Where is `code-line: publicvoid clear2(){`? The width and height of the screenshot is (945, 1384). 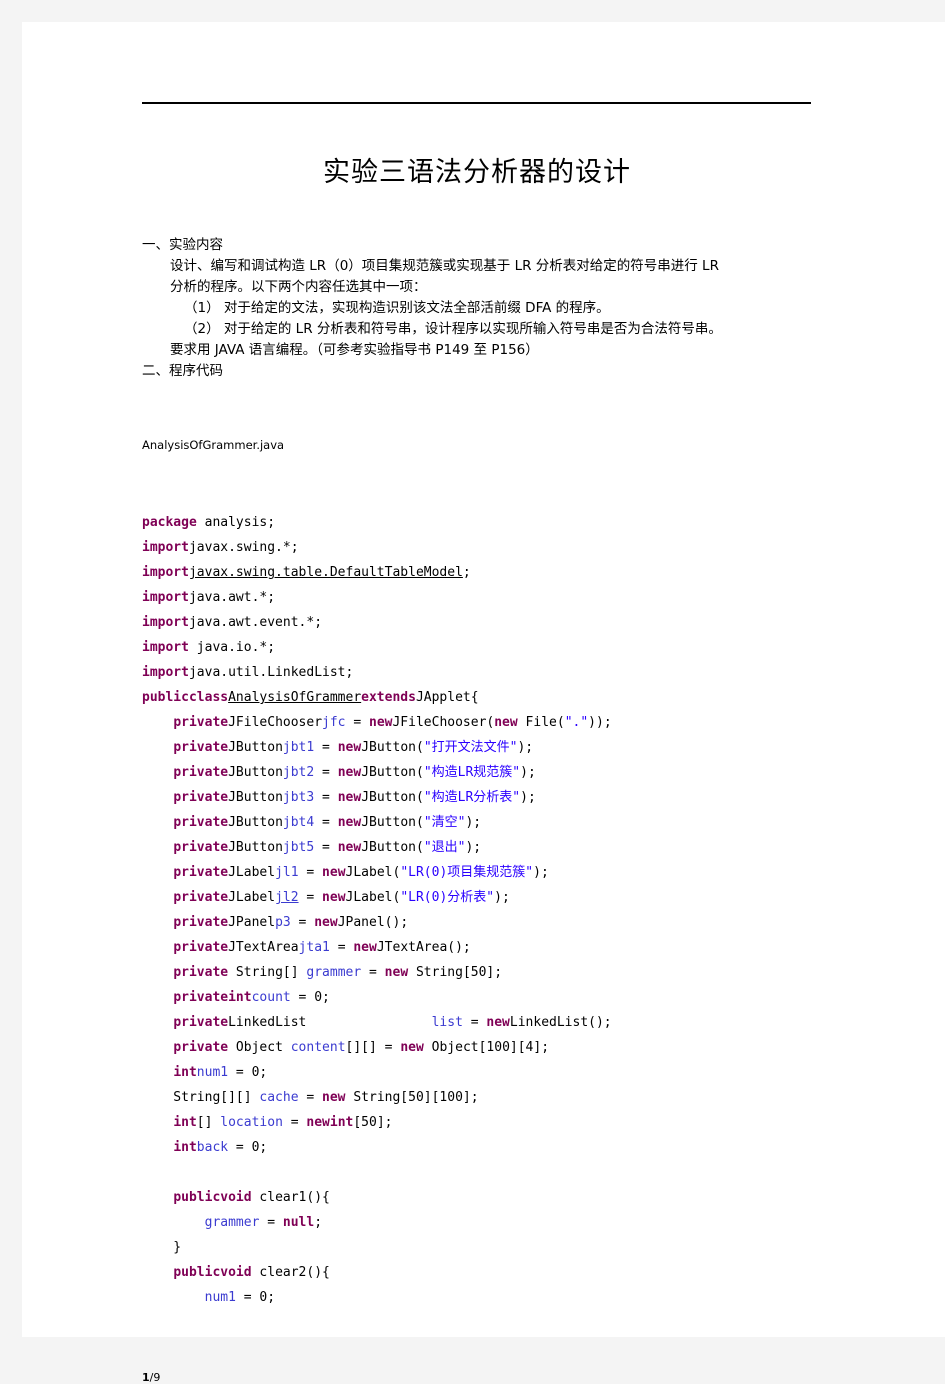 code-line: publicvoid clear2(){ is located at coordinates (487, 1272).